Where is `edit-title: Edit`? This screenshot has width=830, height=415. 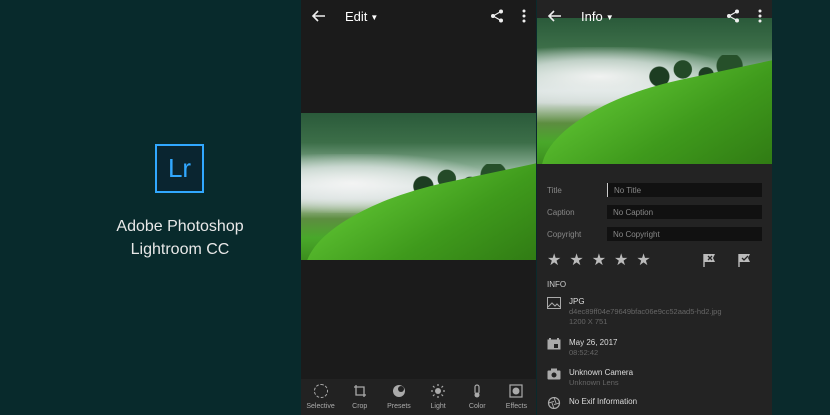
edit-title: Edit is located at coordinates (356, 16).